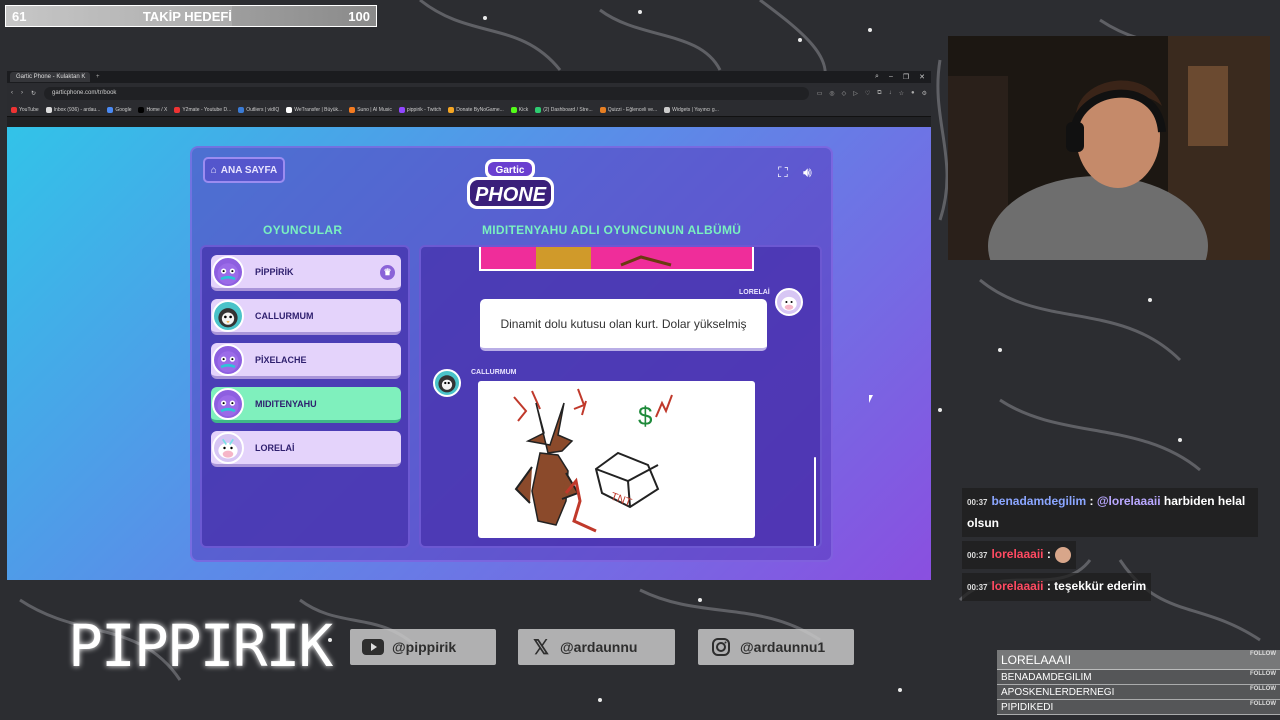 The height and width of the screenshot is (720, 1280). I want to click on search-tabs-icon: ⌕, so click(877, 77).